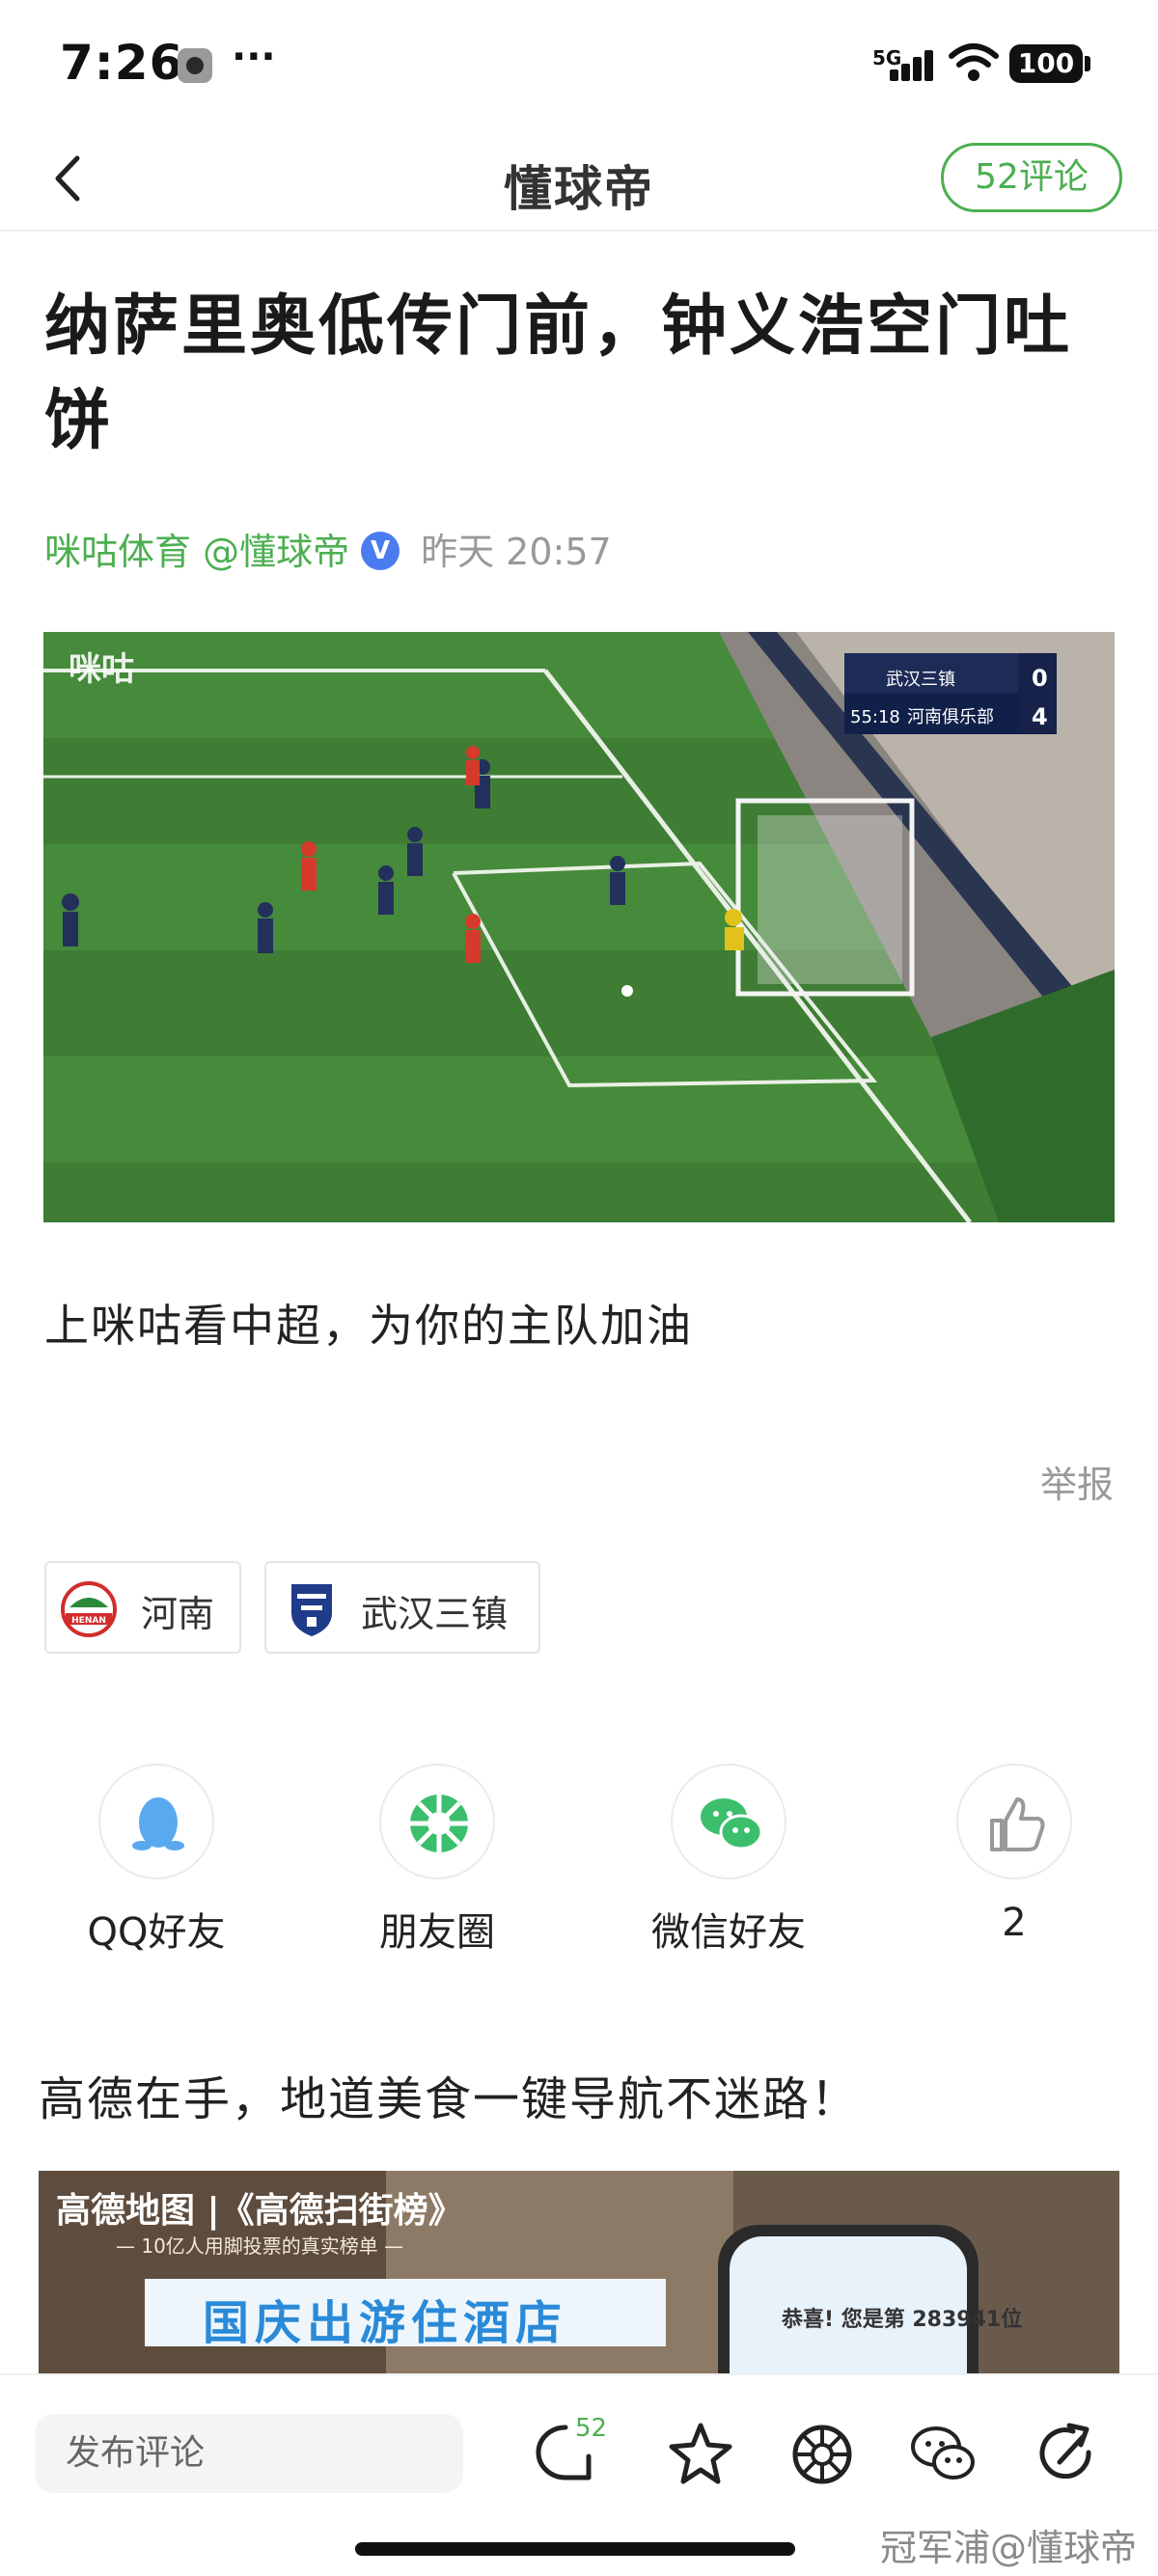  Describe the element at coordinates (259, 2211) in the screenshot. I see `ad-brand: 高德地图 |《高德扫街榜》` at that location.